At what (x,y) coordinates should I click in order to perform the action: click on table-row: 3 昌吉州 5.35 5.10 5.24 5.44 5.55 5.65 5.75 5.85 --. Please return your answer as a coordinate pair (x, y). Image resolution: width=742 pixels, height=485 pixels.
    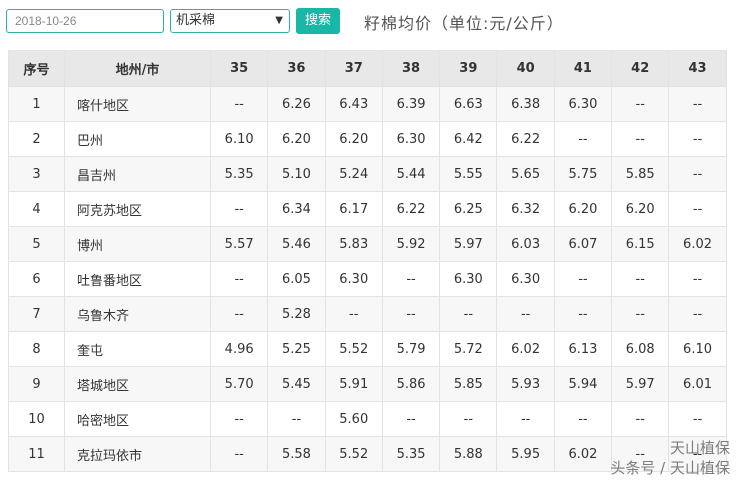
    Looking at the image, I should click on (367, 174).